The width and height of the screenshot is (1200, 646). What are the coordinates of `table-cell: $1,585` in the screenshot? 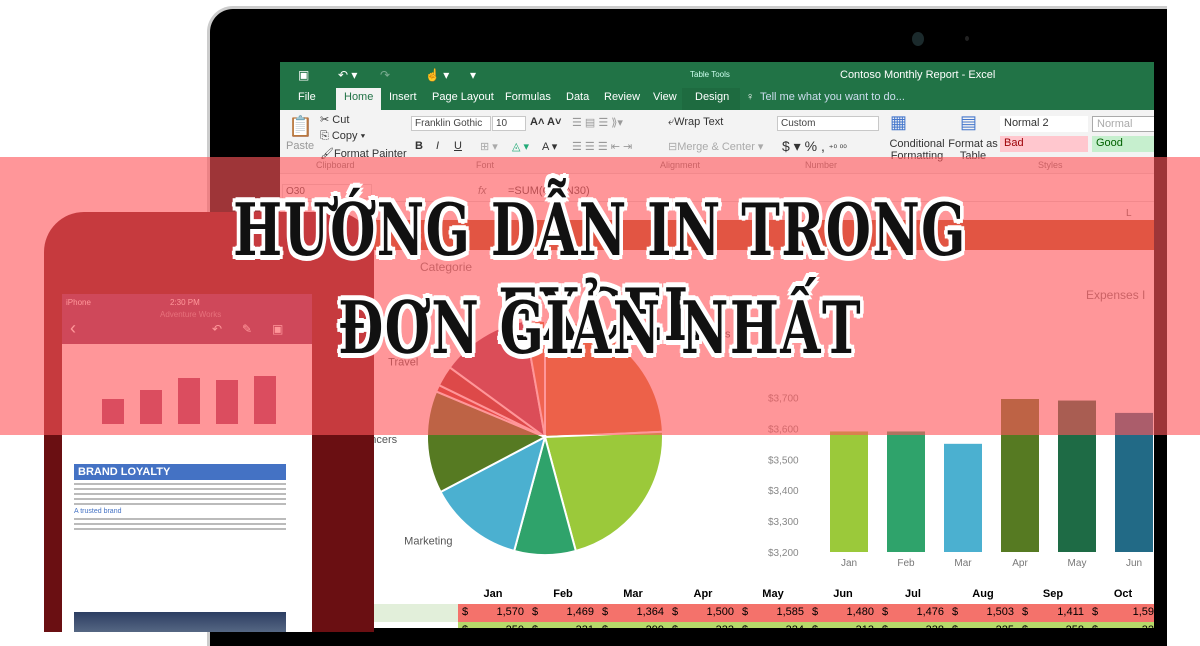 It's located at (773, 613).